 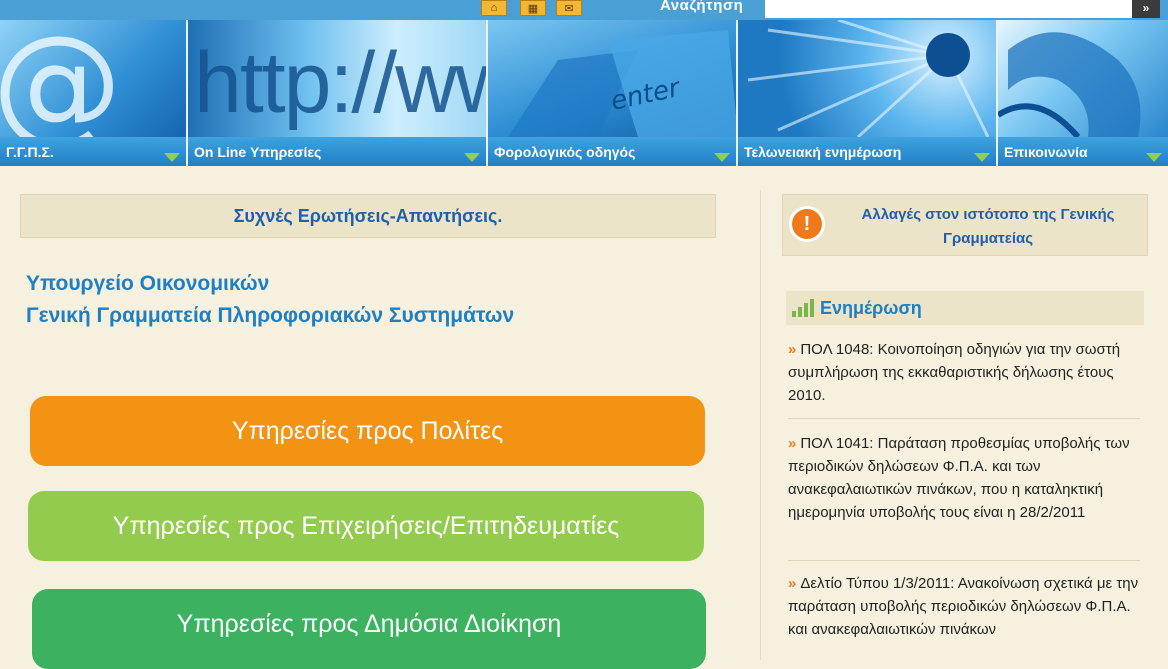 I want to click on keyboard-image: enter, so click(x=612, y=78).